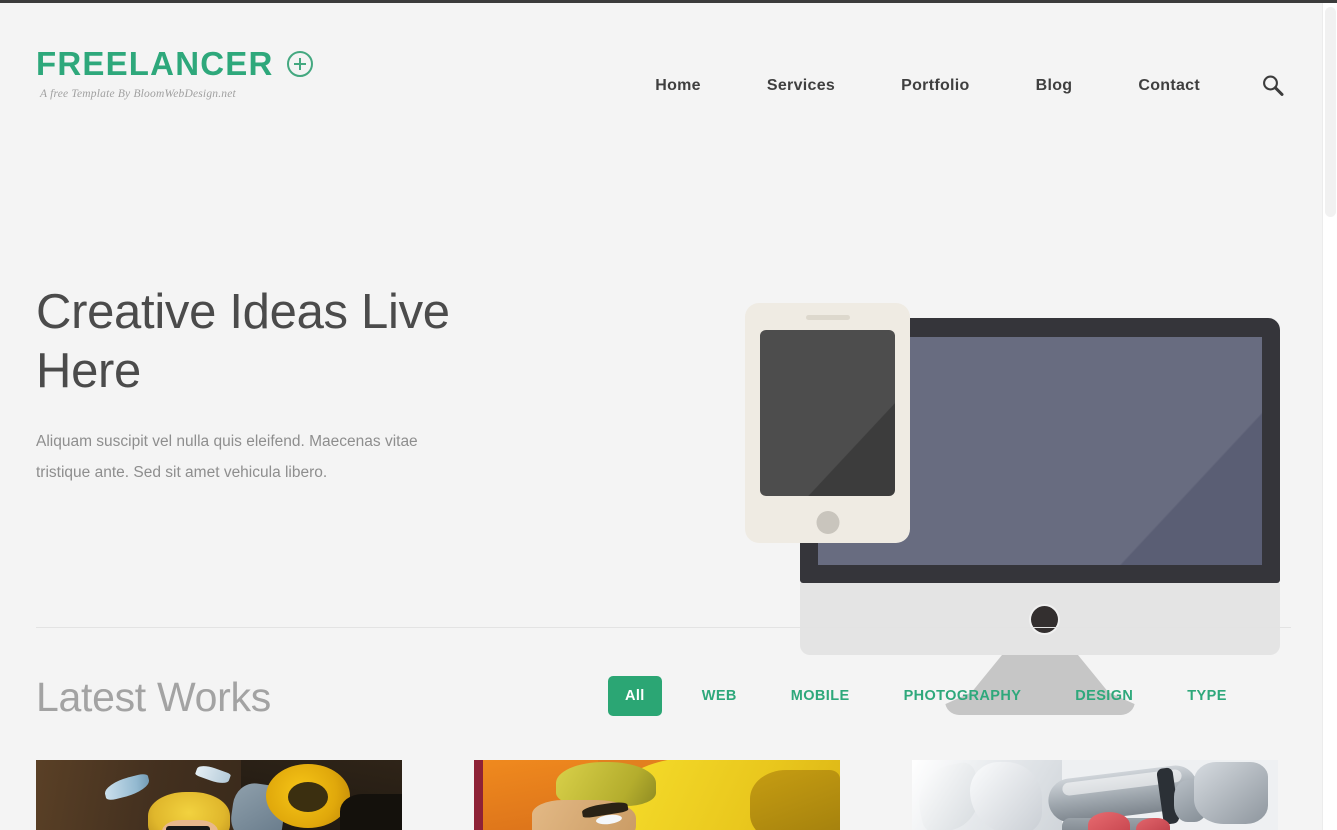  I want to click on monitor-logo-dot, so click(1044, 619).